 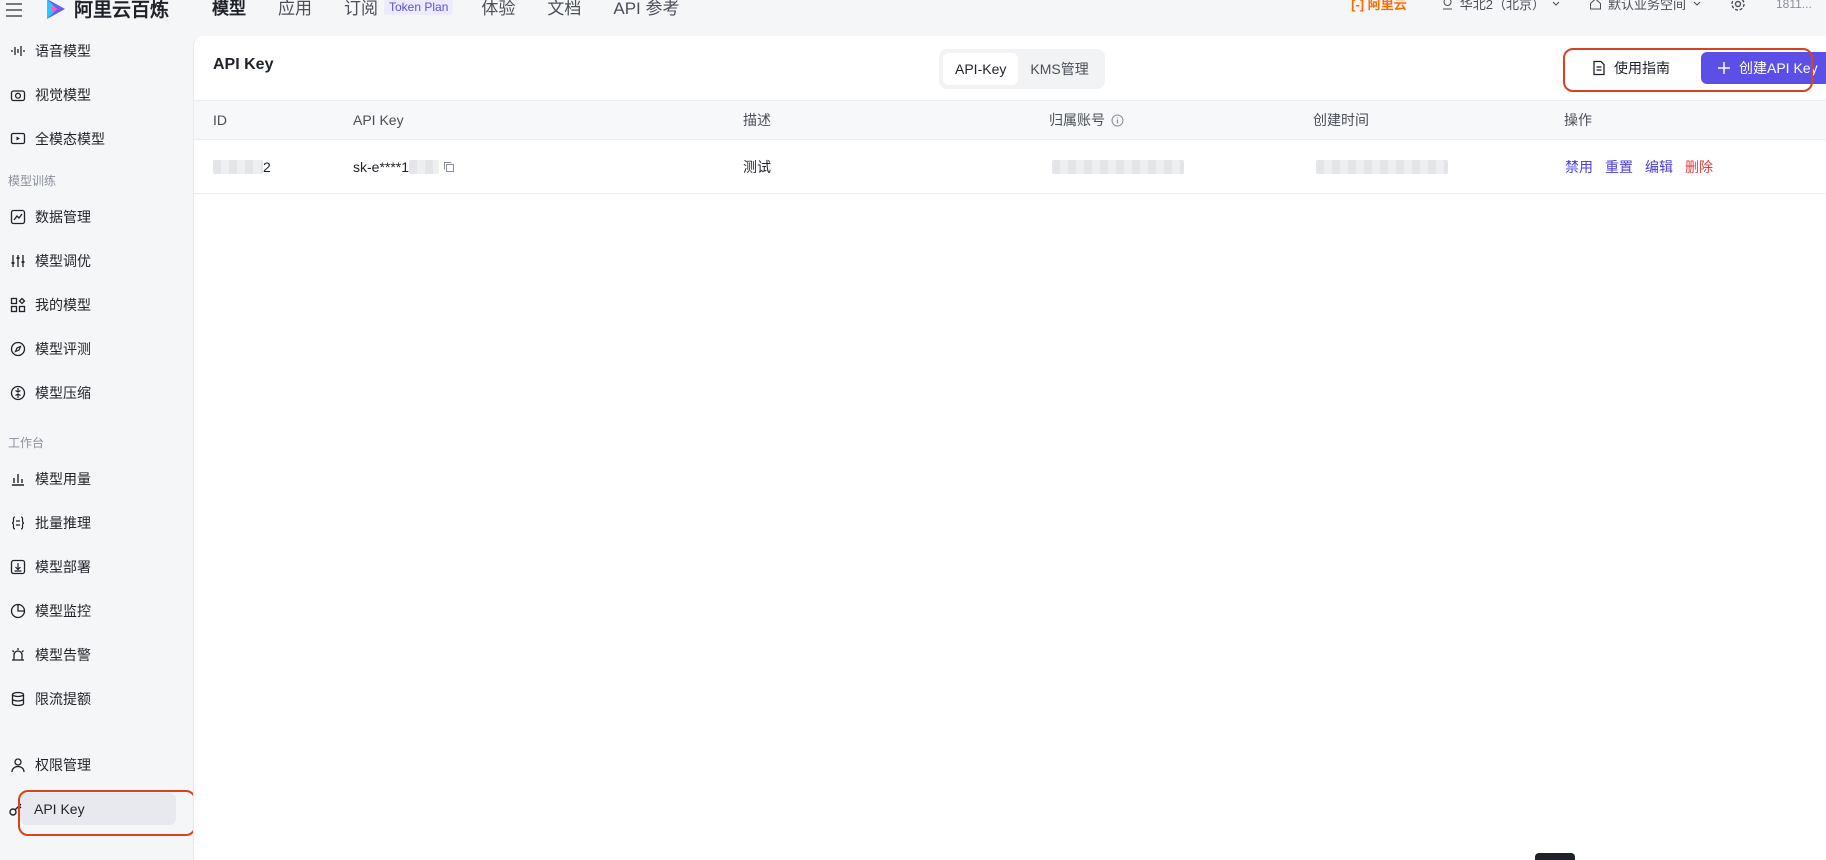 I want to click on sidebar-item-usage: 模型用量, so click(x=95, y=479).